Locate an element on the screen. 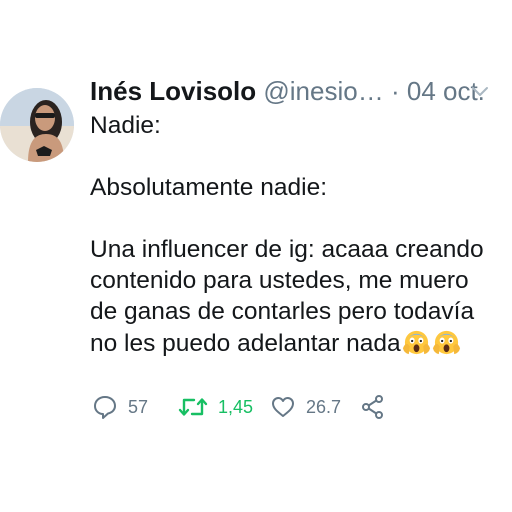 This screenshot has width=512, height=512. share-nodes-icon is located at coordinates (372, 407).